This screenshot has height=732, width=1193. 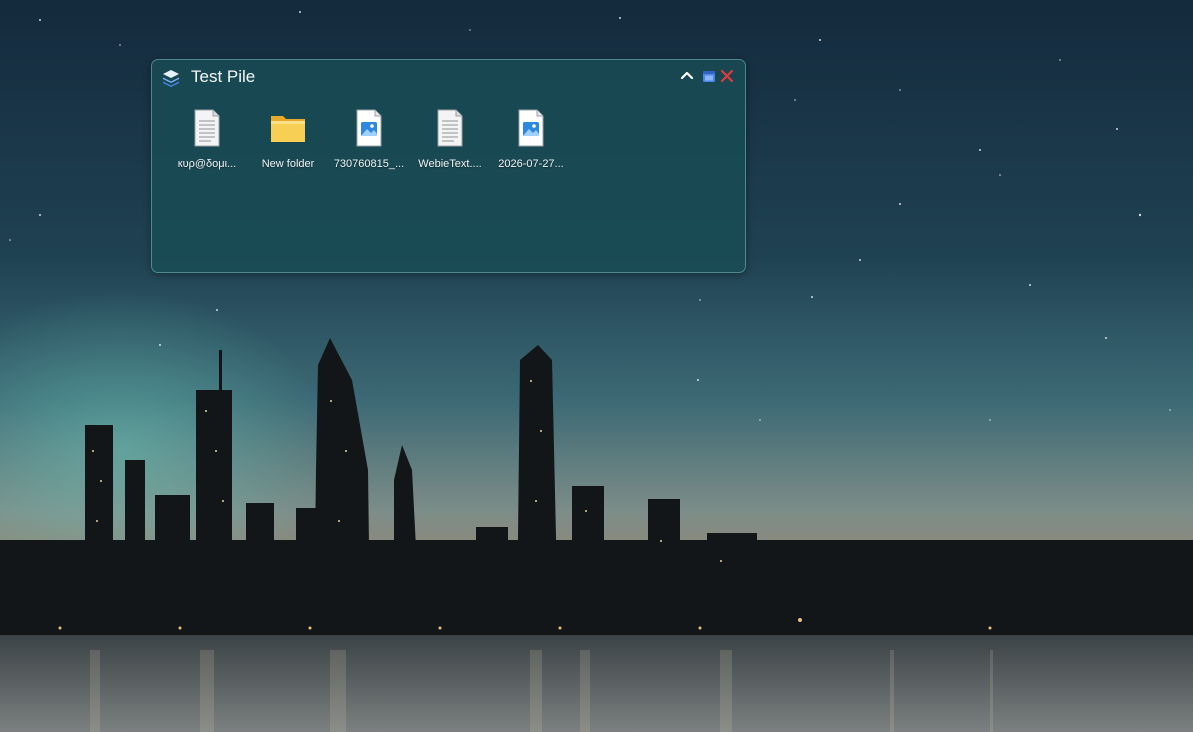 I want to click on window-icon, so click(x=709, y=76).